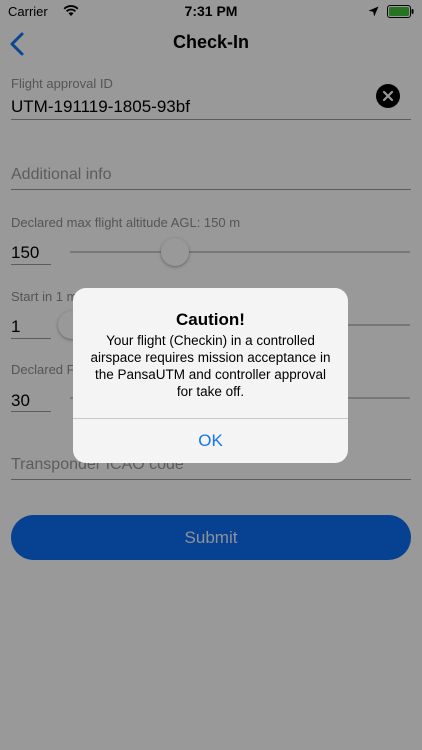  What do you see at coordinates (210, 319) in the screenshot?
I see `alert-title: Caution!` at bounding box center [210, 319].